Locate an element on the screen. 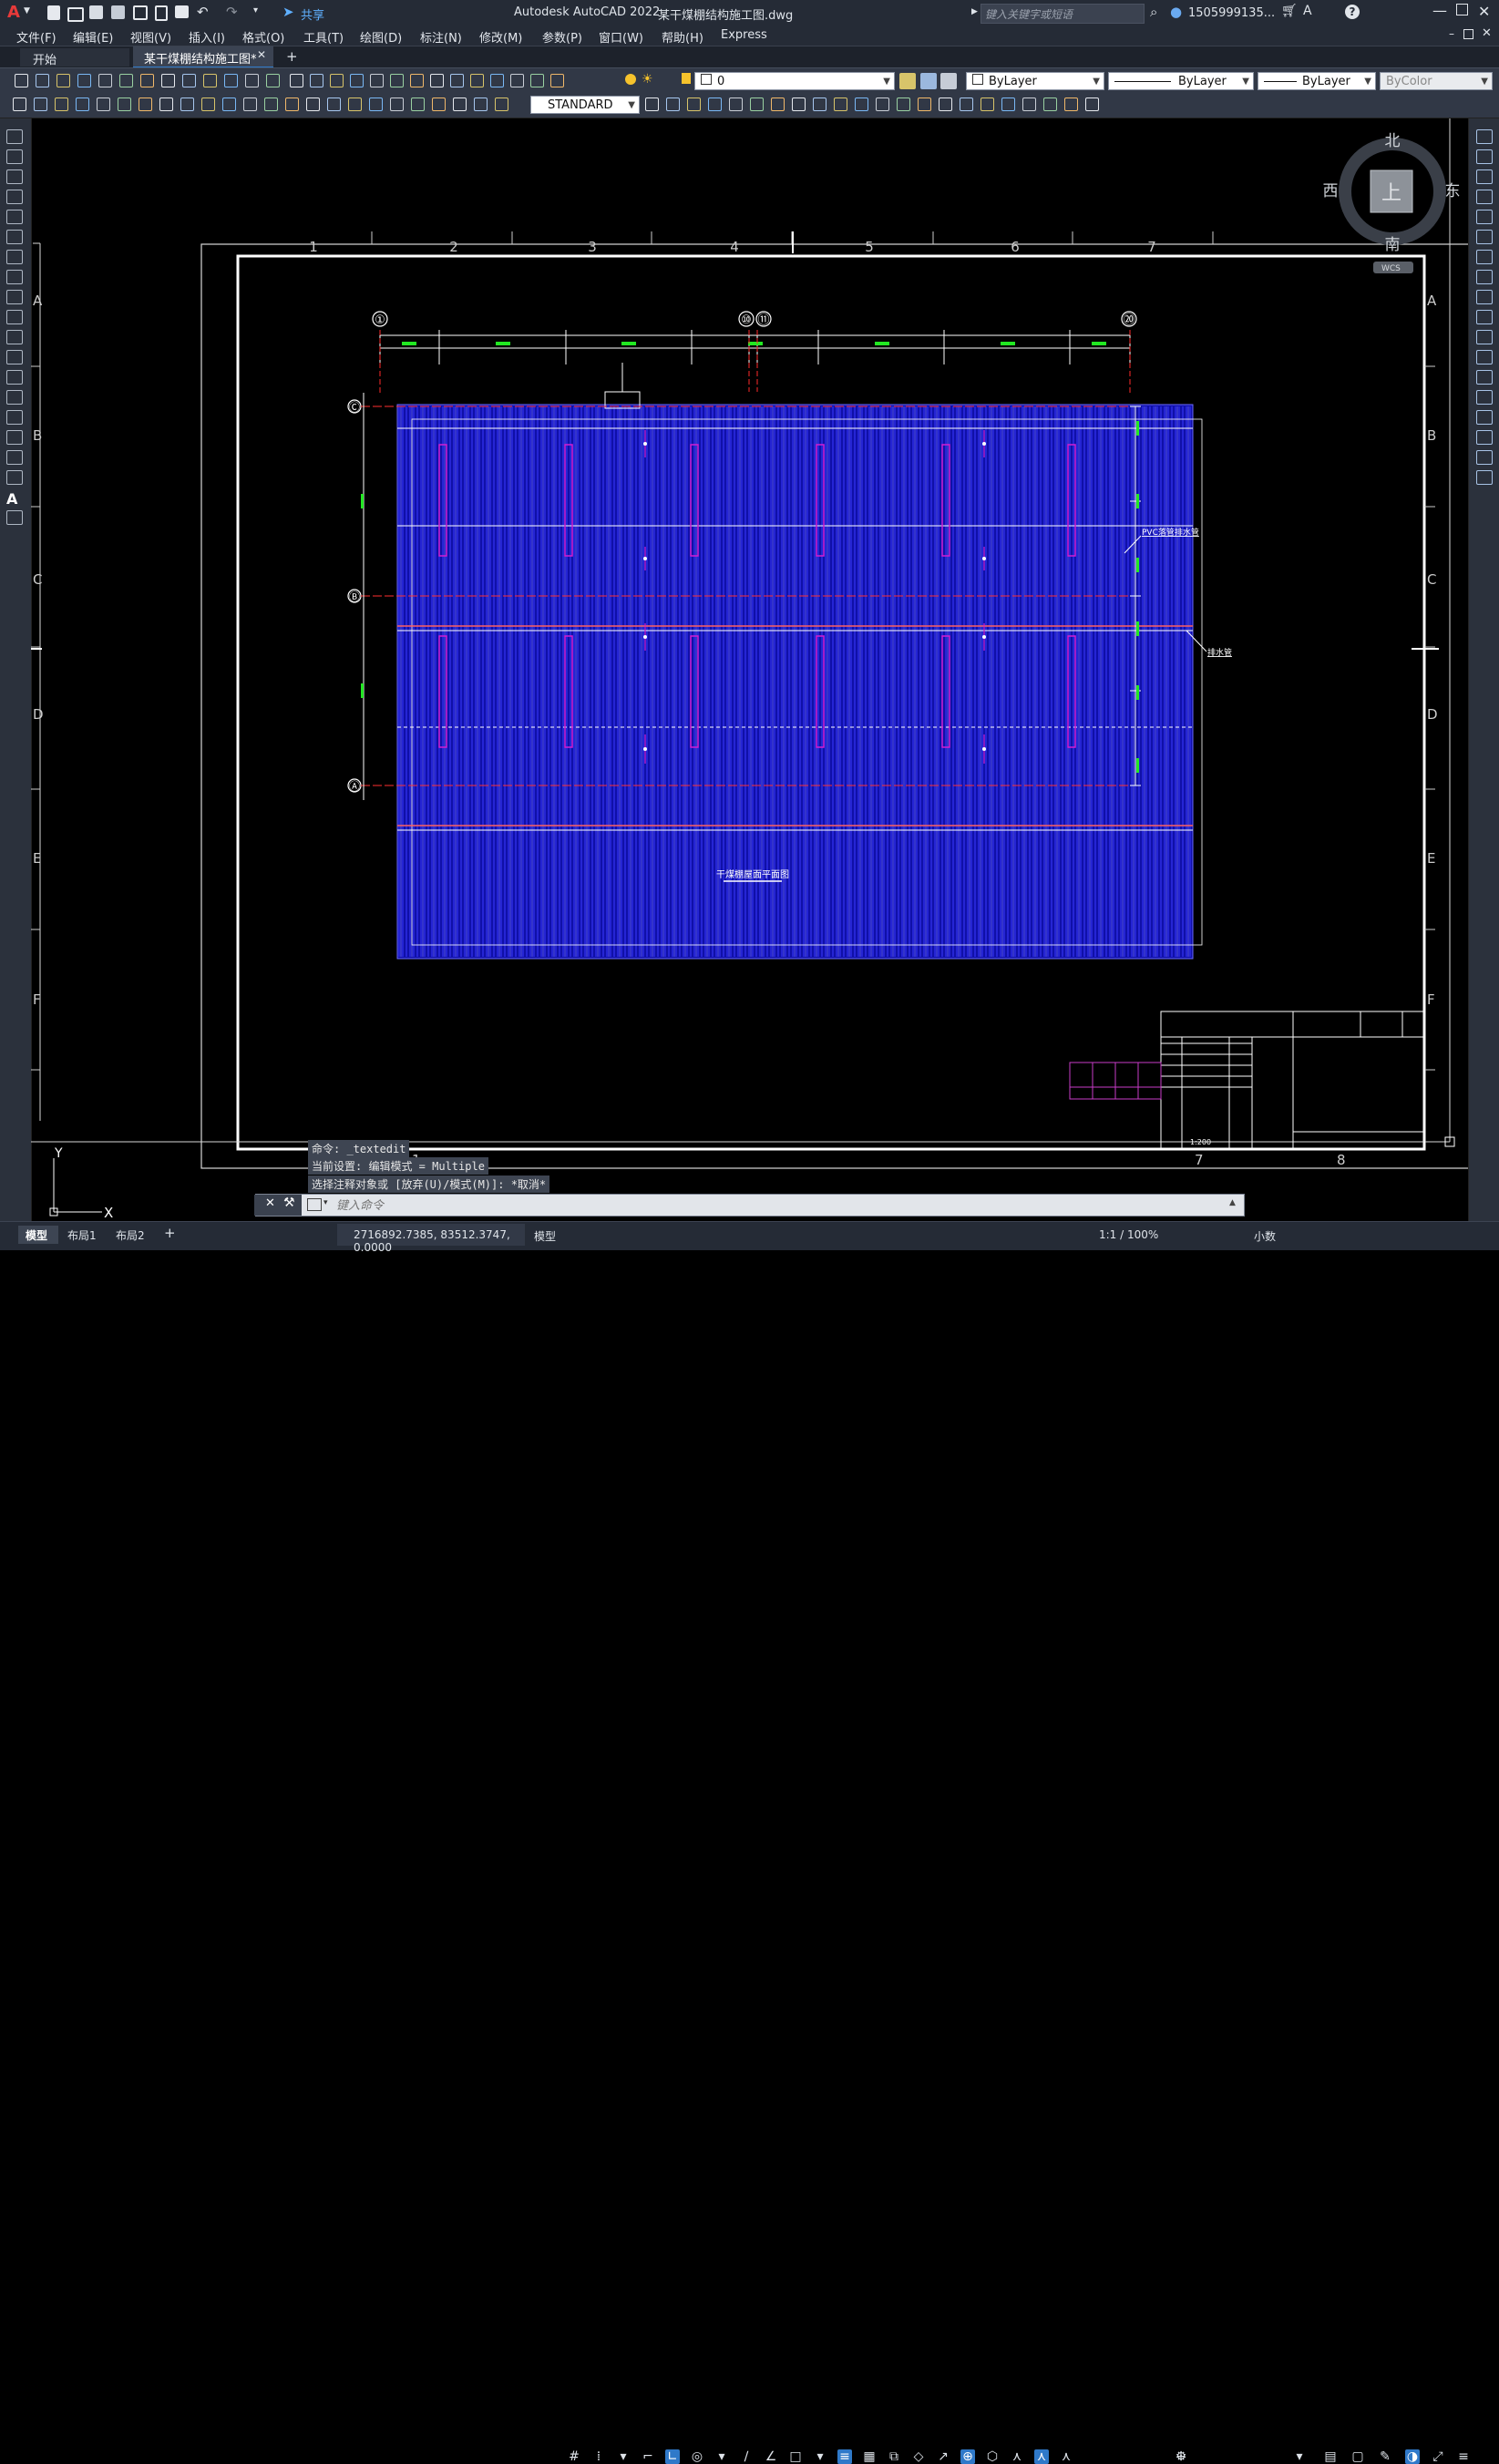 The width and height of the screenshot is (1499, 2464). help-icon: ? is located at coordinates (1352, 12).